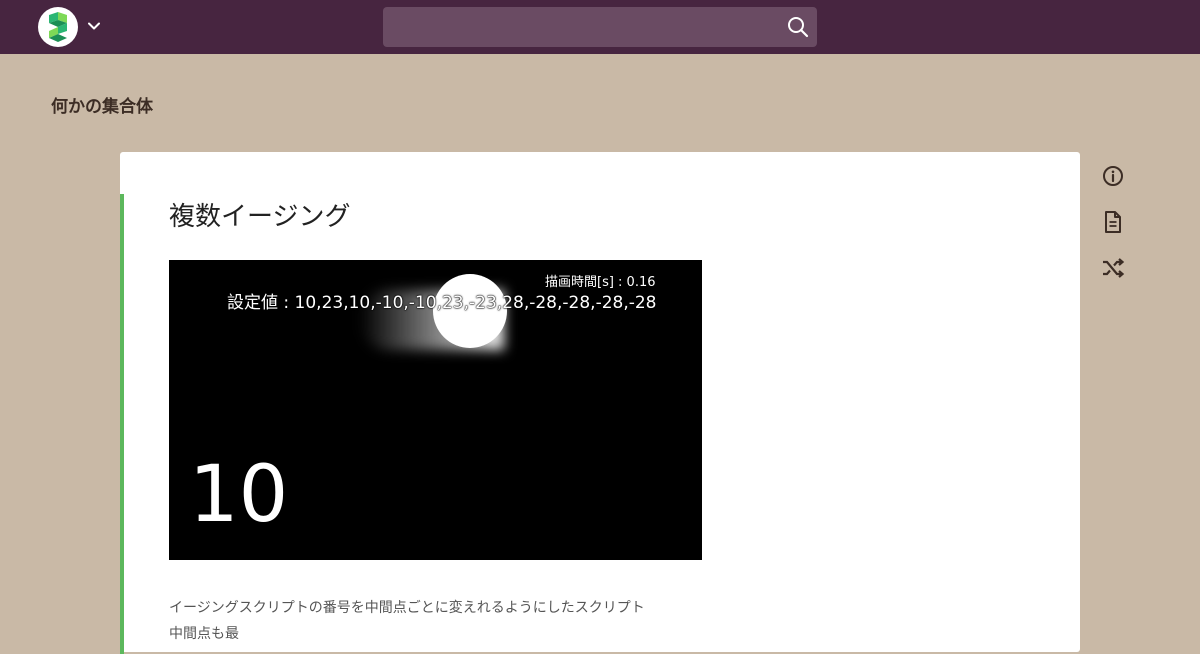 This screenshot has height=654, width=1200. I want to click on search-input, so click(578, 27).